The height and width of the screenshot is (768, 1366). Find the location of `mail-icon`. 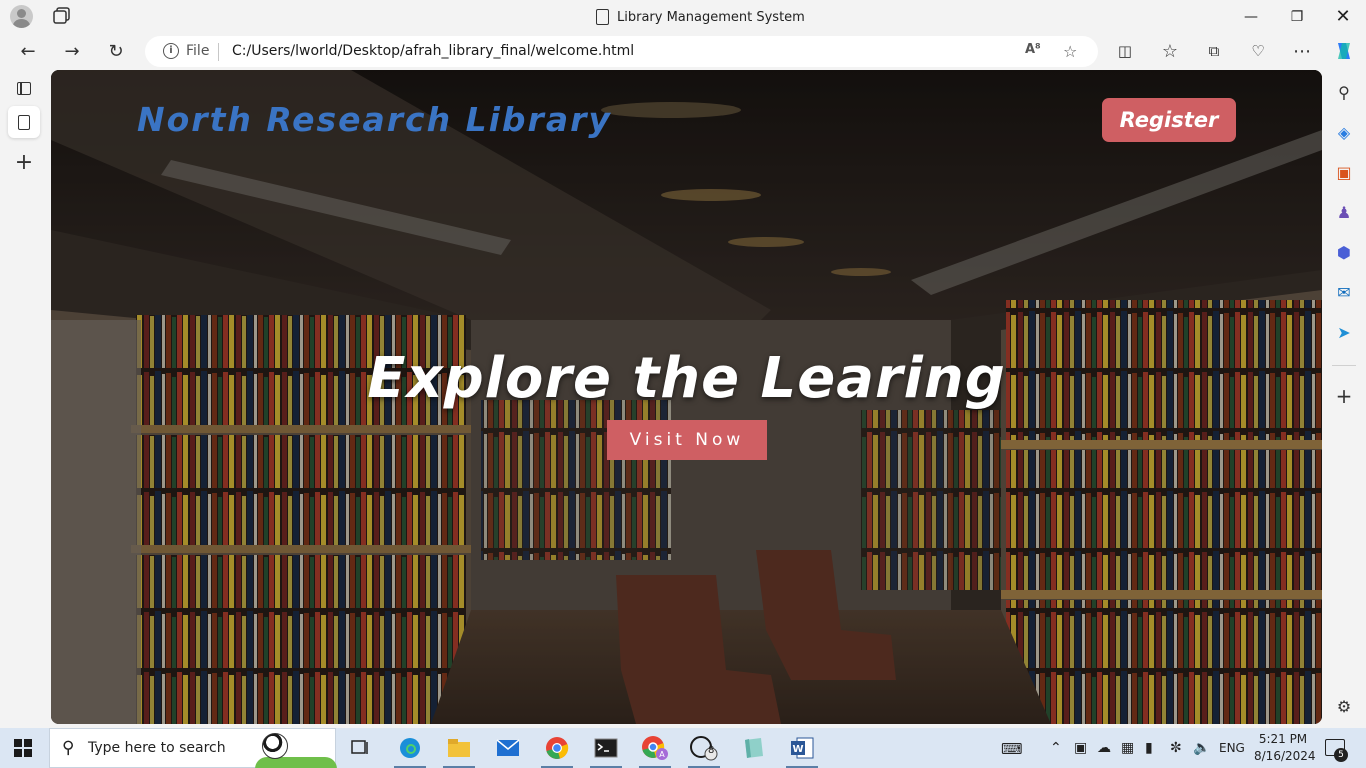

mail-icon is located at coordinates (508, 748).